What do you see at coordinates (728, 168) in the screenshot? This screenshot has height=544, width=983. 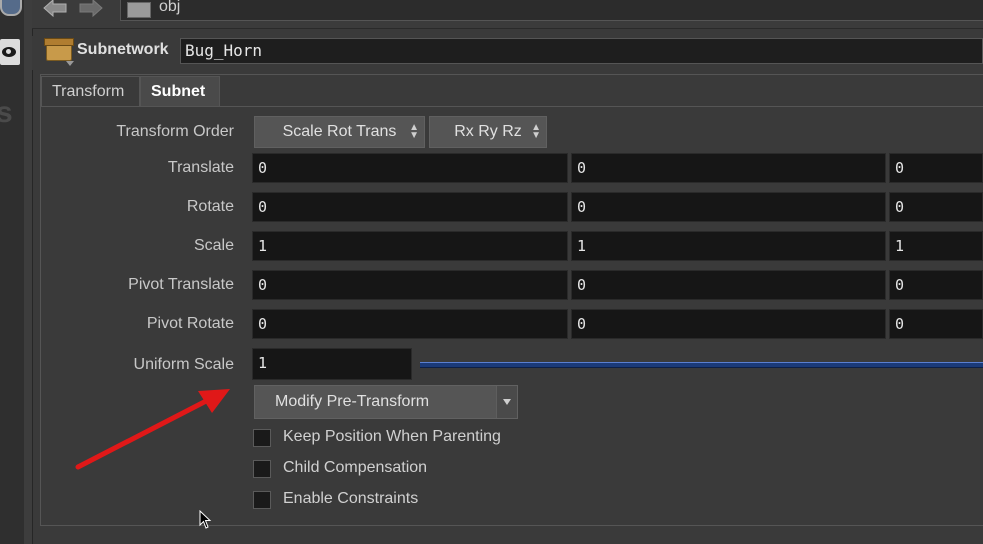 I see `translate-y-field: 0` at bounding box center [728, 168].